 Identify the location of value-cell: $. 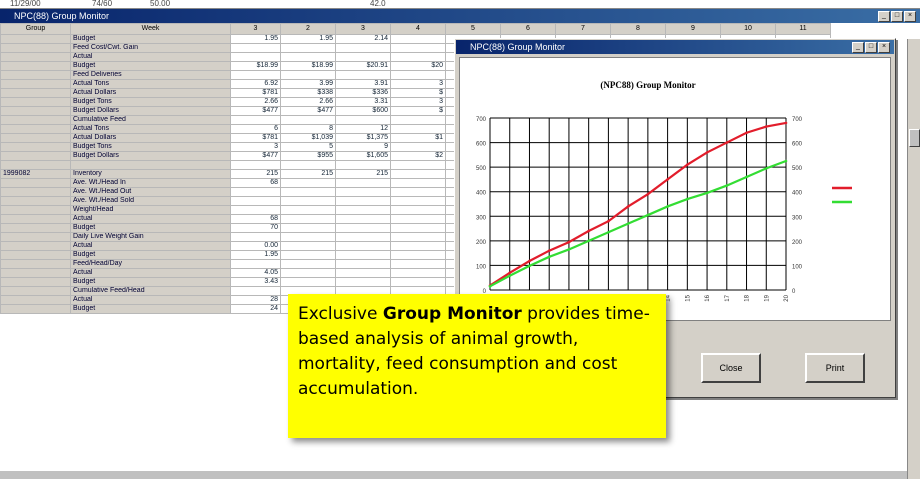
(418, 111).